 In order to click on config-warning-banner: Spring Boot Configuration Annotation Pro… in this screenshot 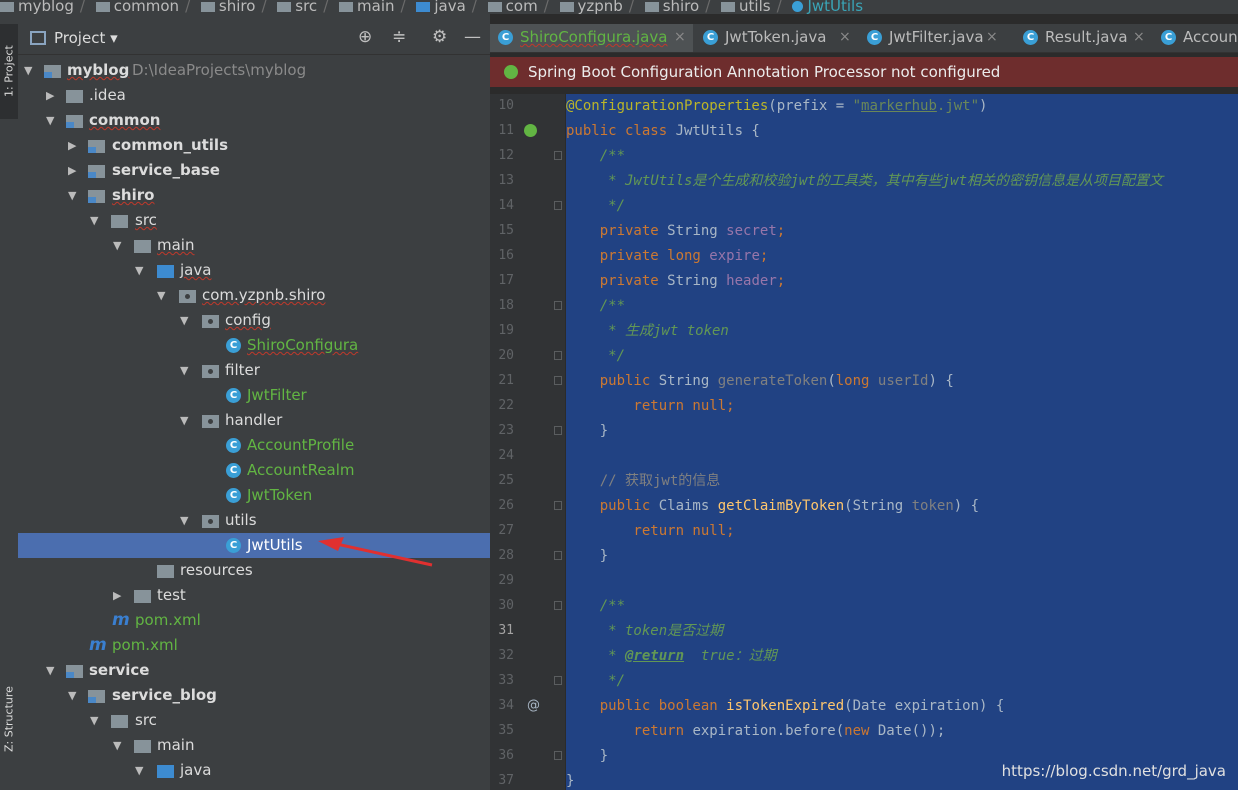, I will do `click(864, 72)`.